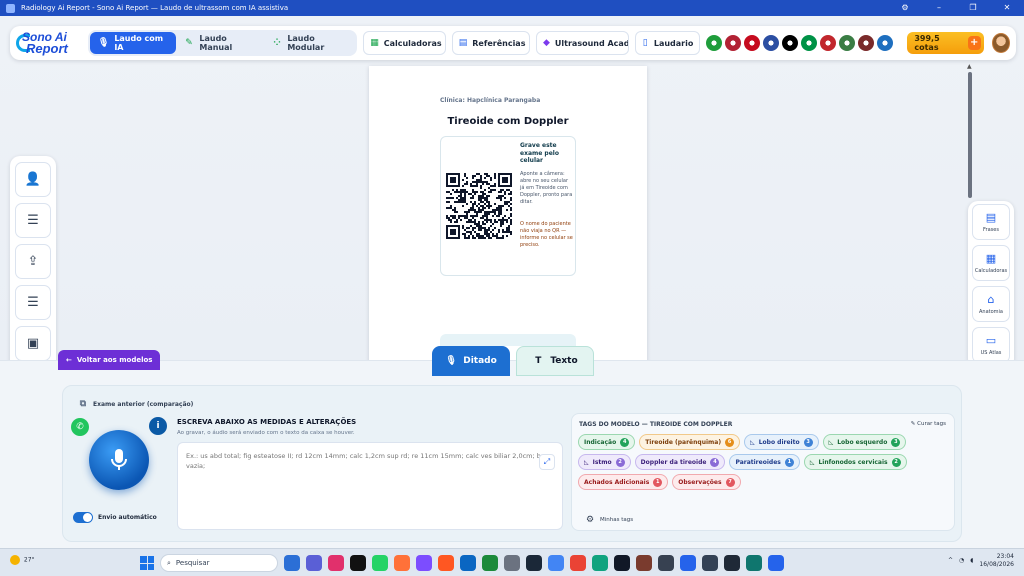  I want to click on document-scrollbar: ▲, so click(970, 130).